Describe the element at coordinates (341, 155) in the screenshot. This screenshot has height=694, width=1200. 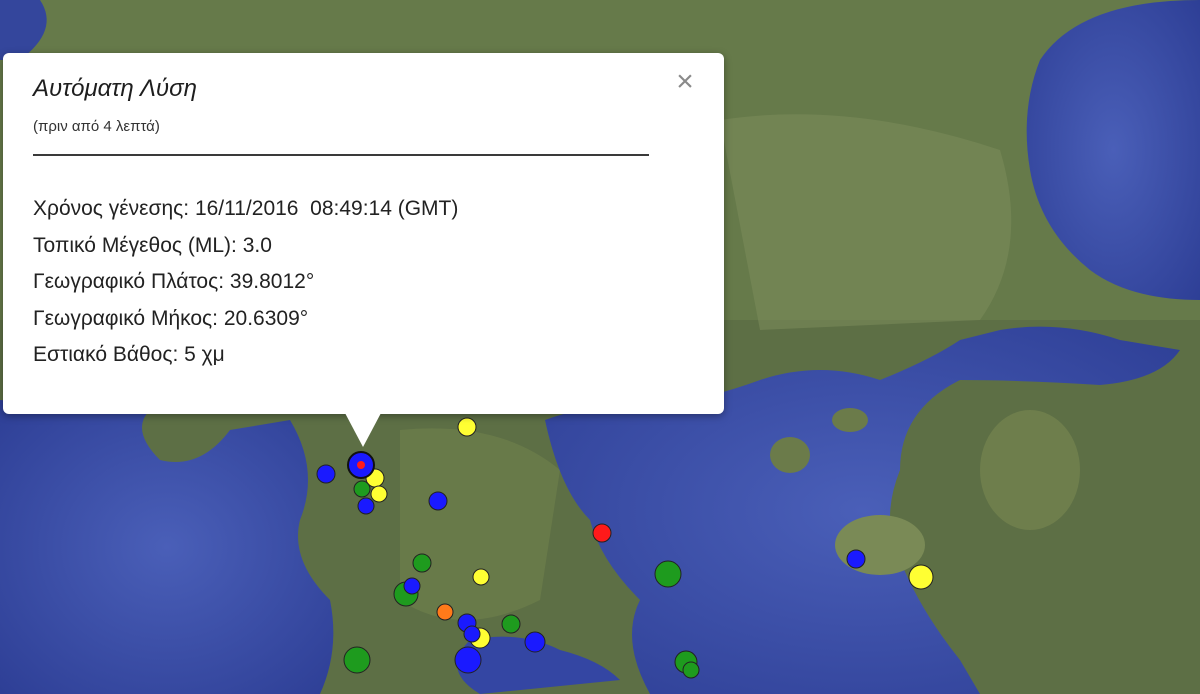
I see `popup-divider` at that location.